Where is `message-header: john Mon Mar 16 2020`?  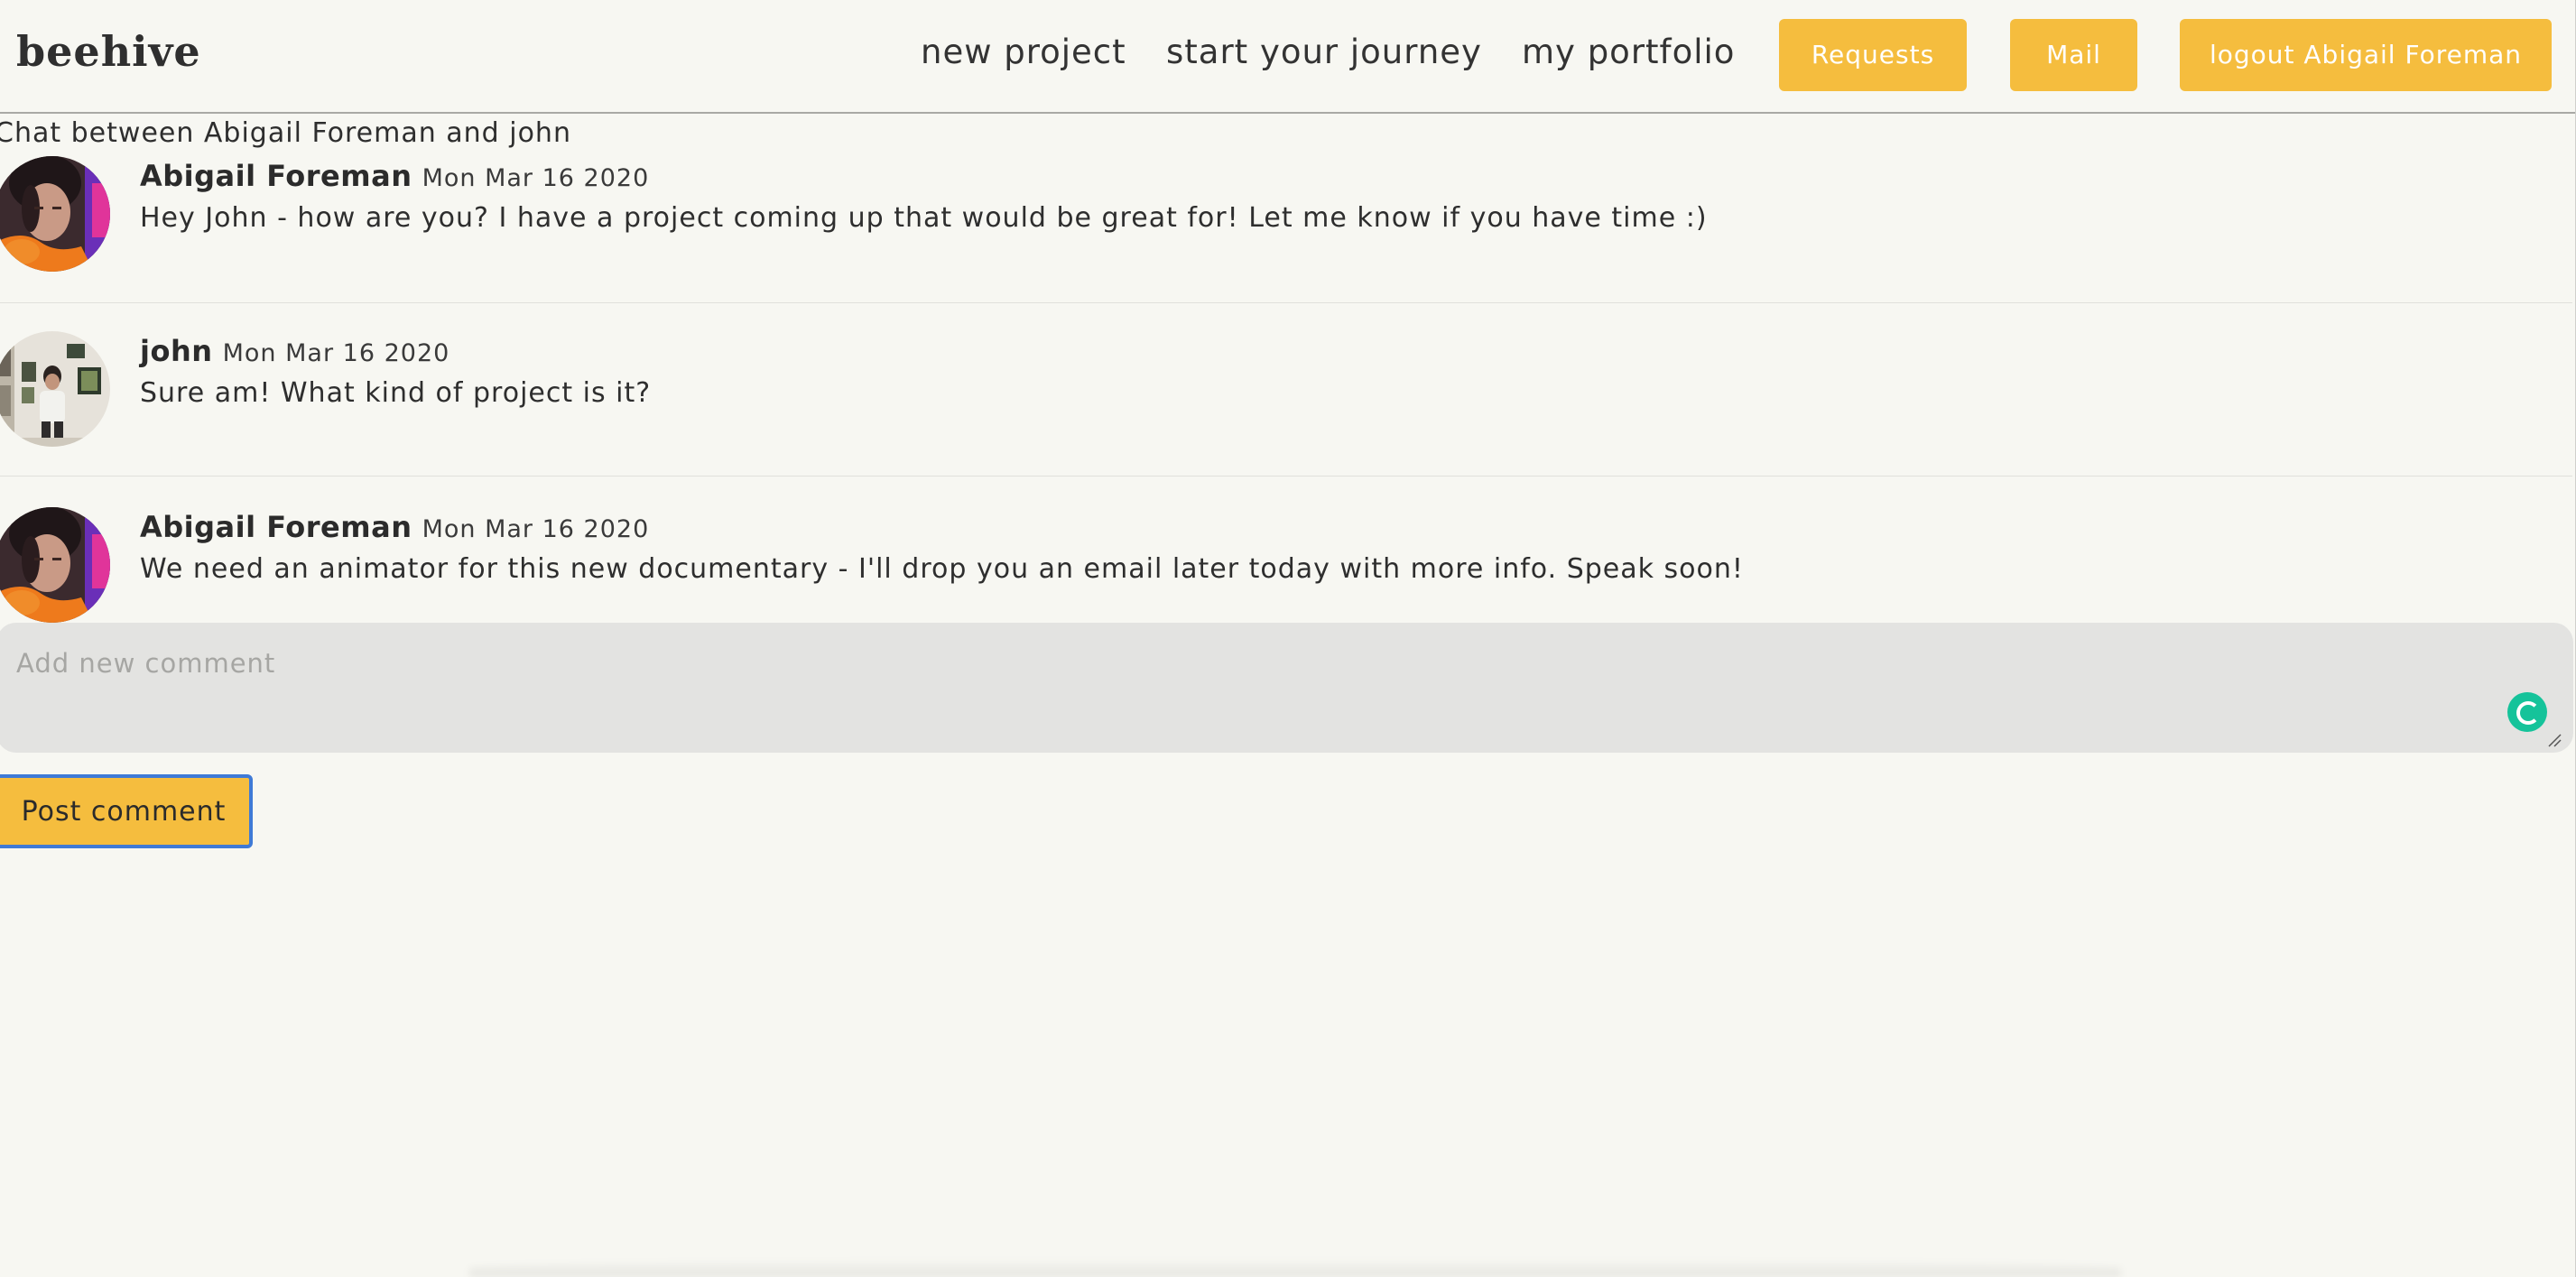
message-header: john Mon Mar 16 2020 is located at coordinates (294, 351).